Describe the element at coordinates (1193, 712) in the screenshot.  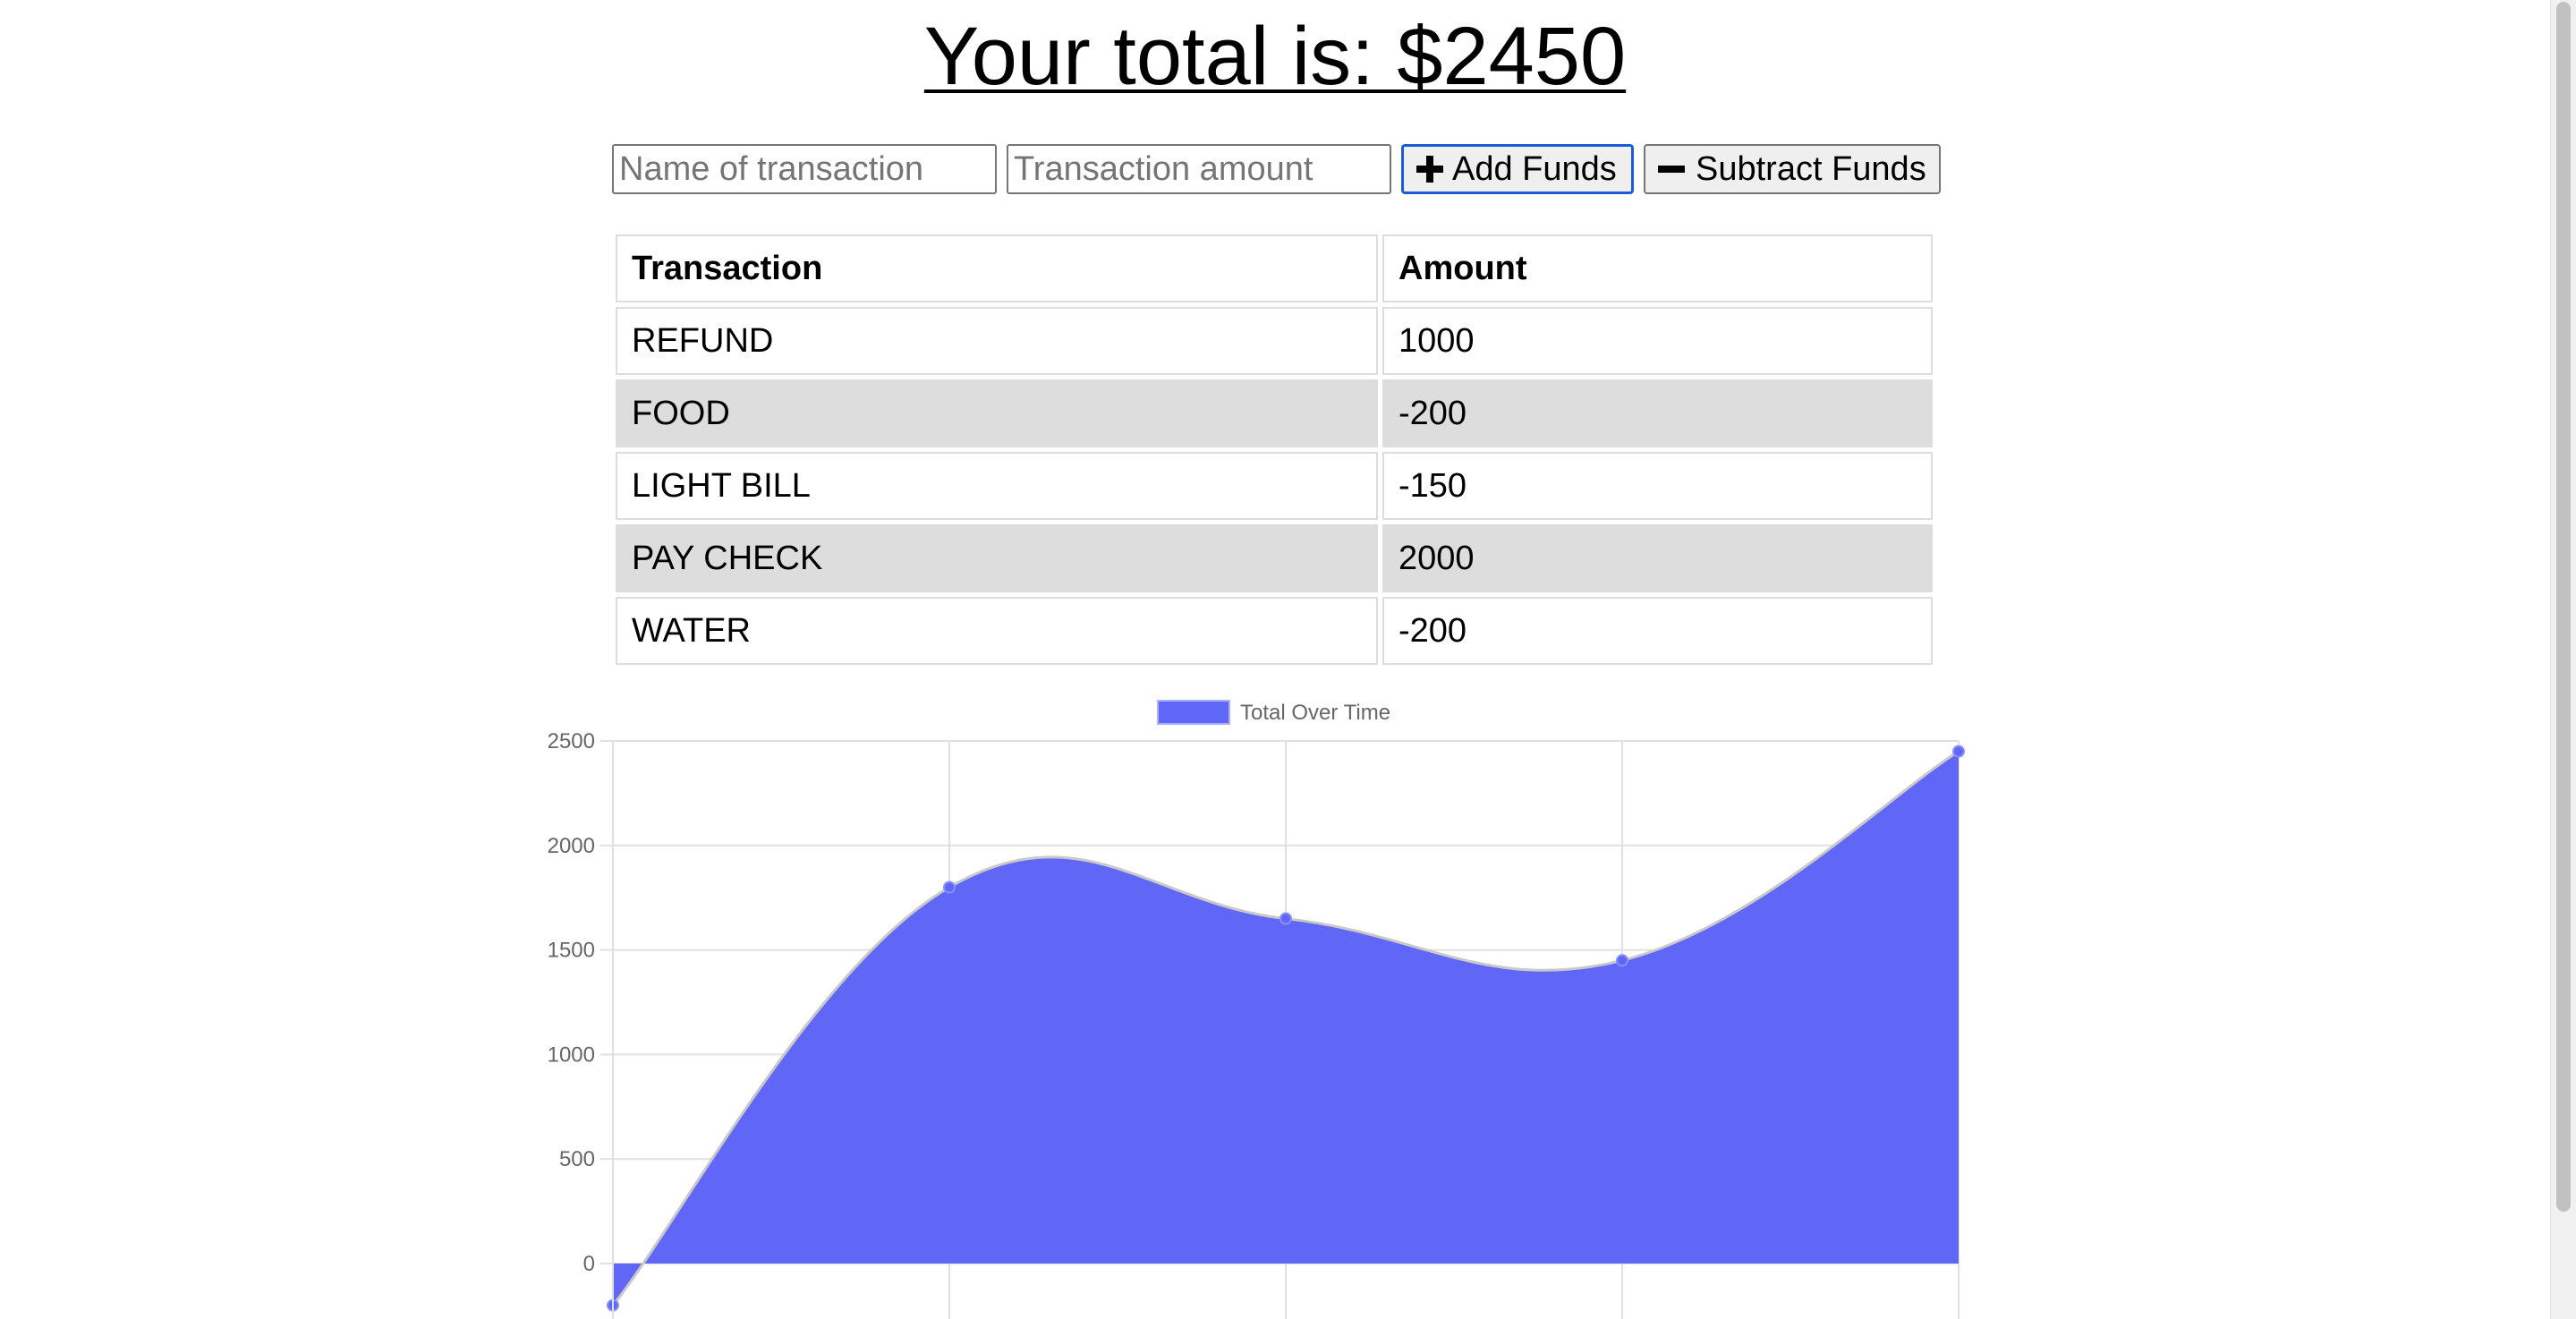
I see `legend-swatch` at that location.